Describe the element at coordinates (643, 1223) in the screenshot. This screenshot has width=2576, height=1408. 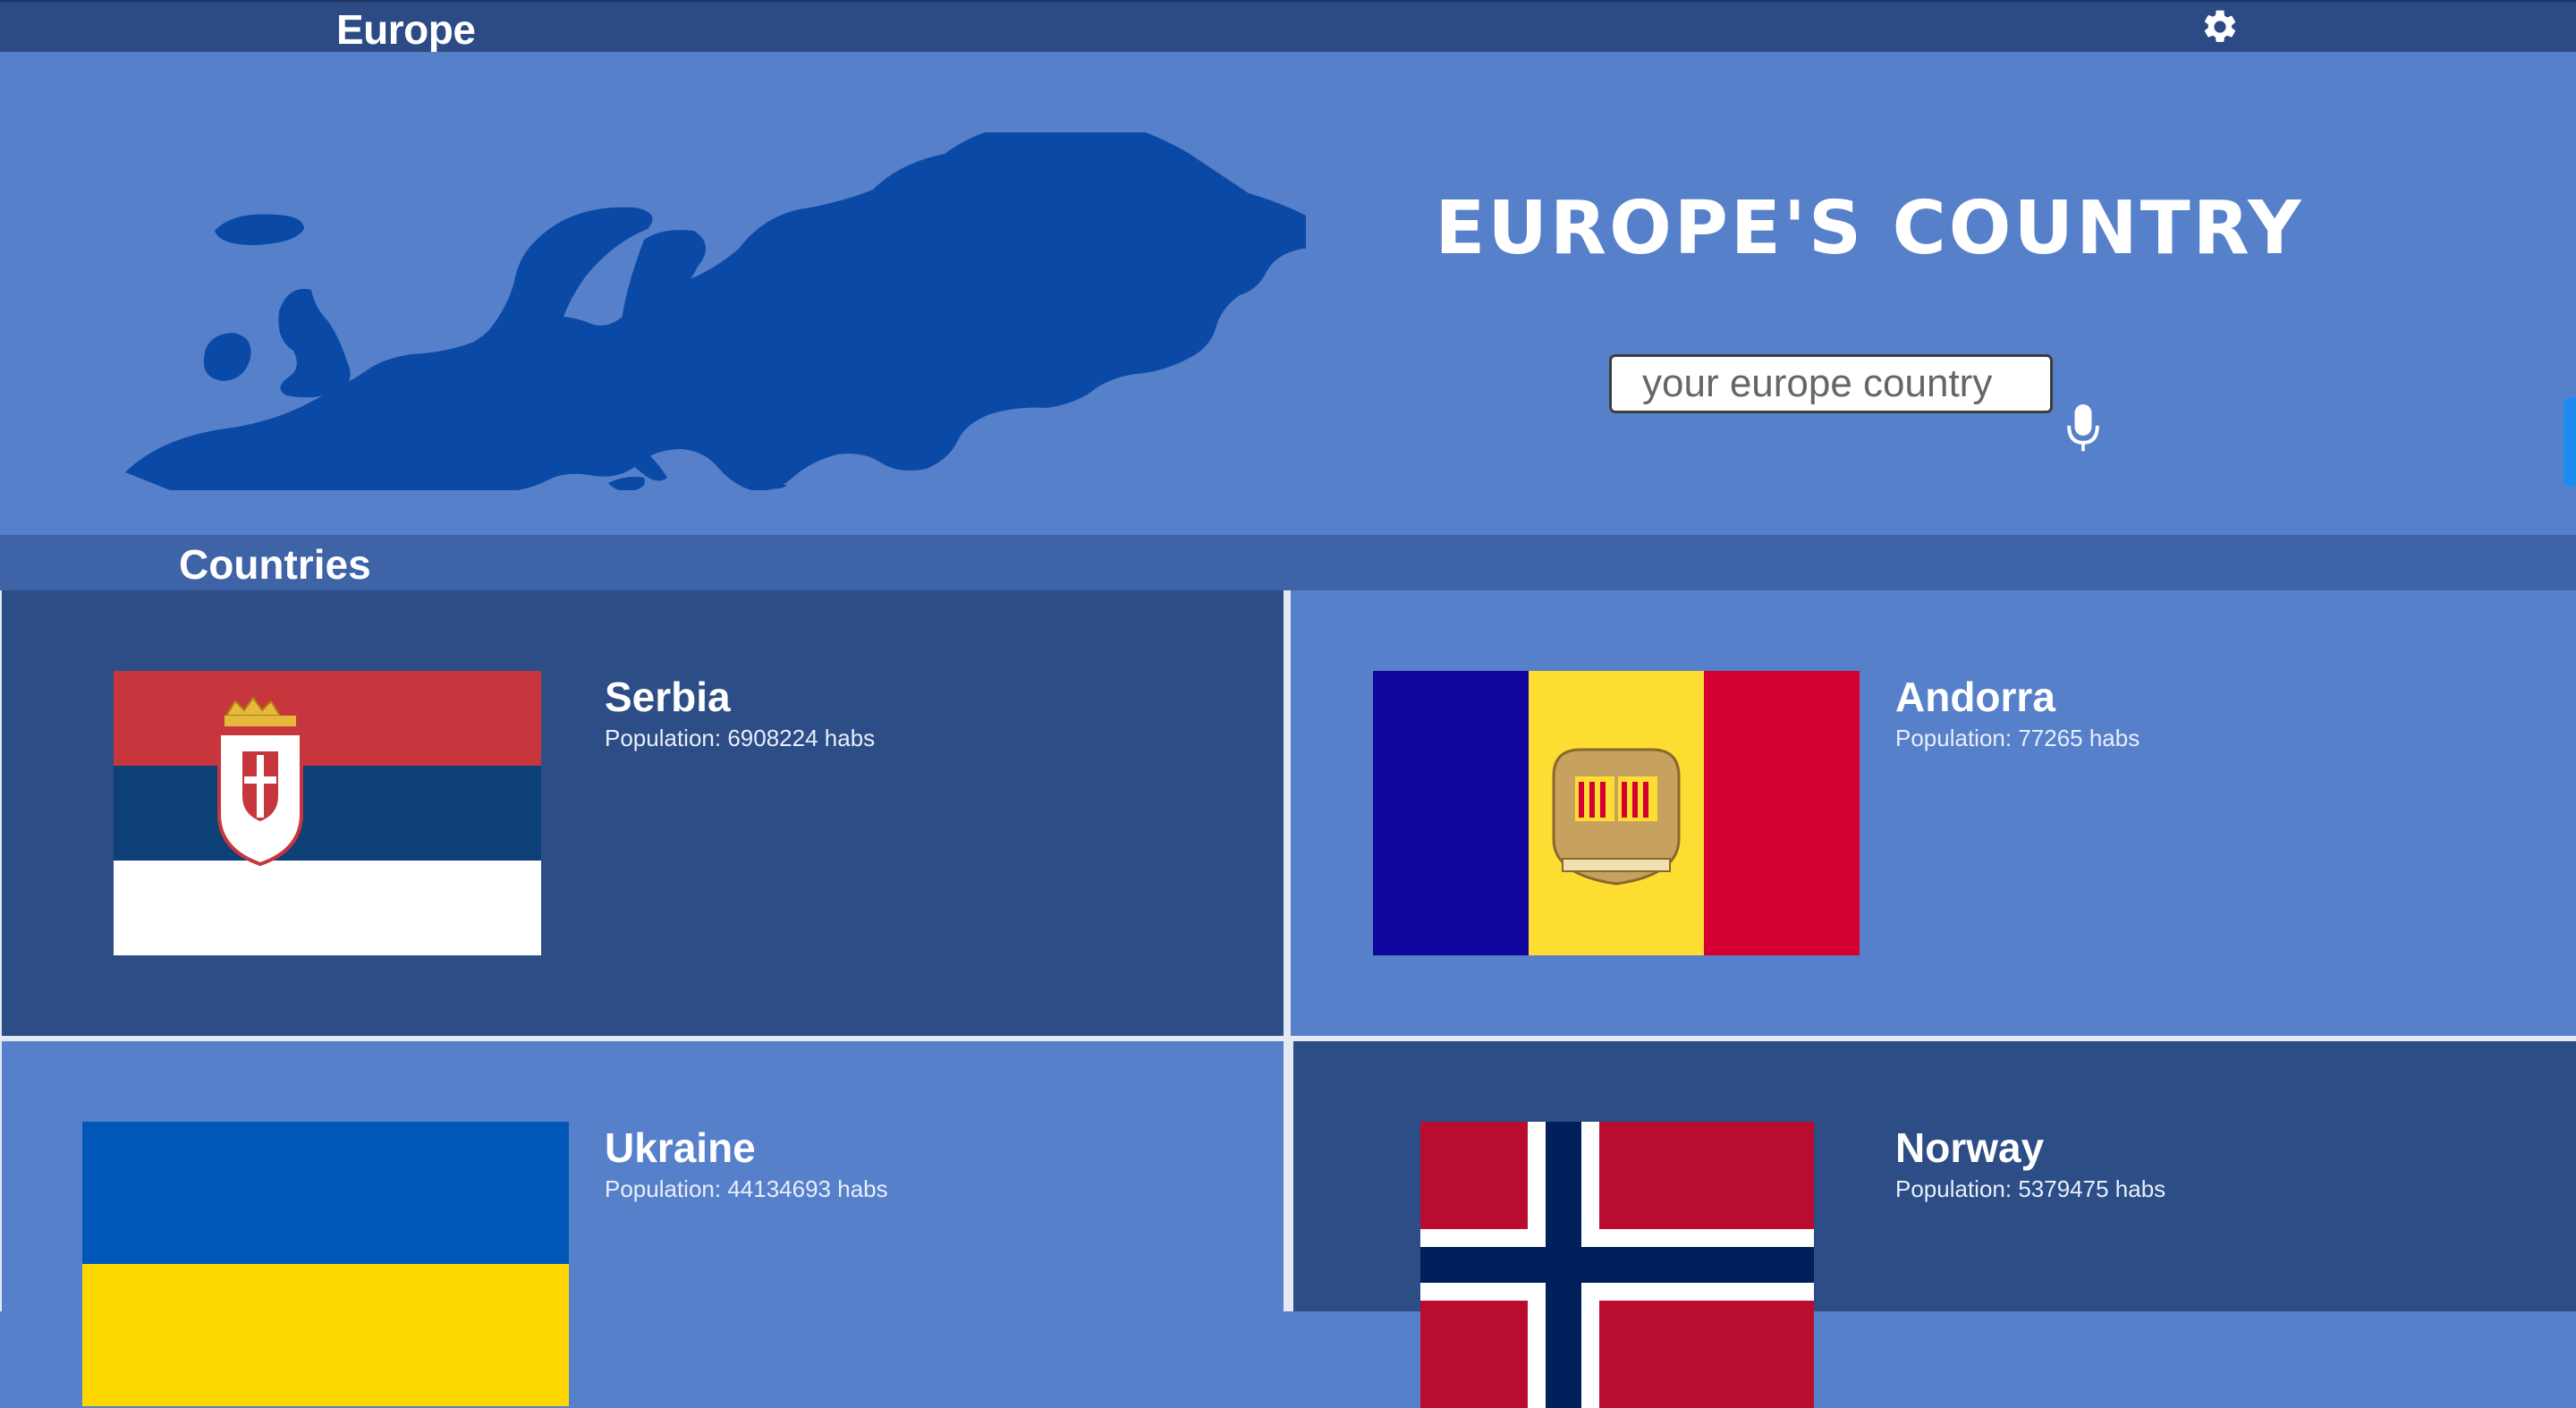
I see `country-card-ukraine: Ukraine Population: 44134693 habs` at that location.